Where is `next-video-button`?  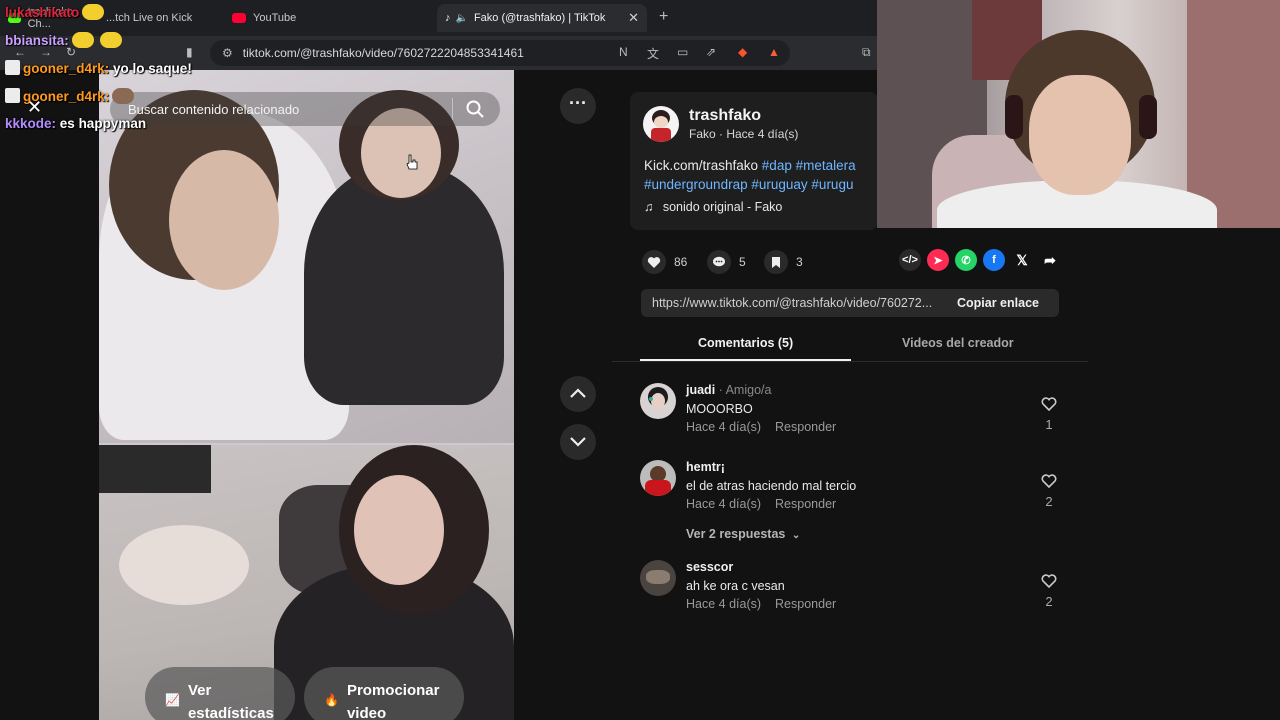
next-video-button is located at coordinates (578, 442).